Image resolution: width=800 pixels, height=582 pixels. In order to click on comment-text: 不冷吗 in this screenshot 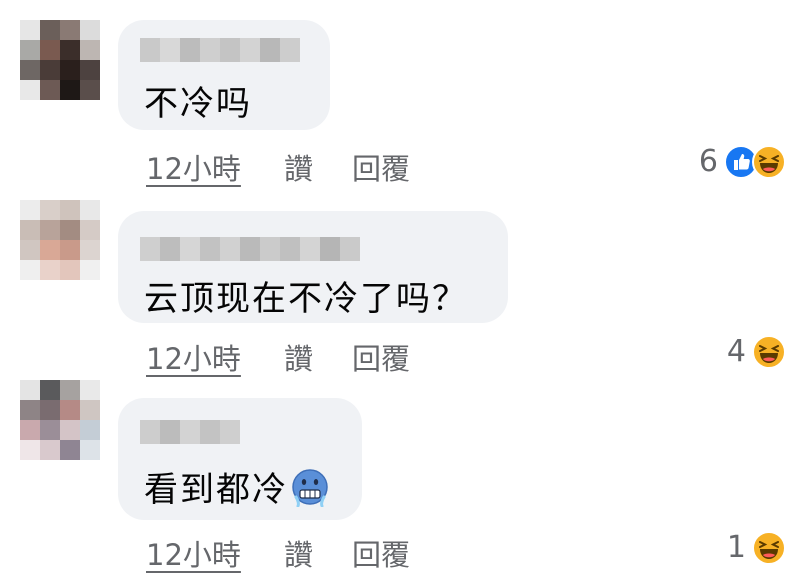, I will do `click(198, 104)`.